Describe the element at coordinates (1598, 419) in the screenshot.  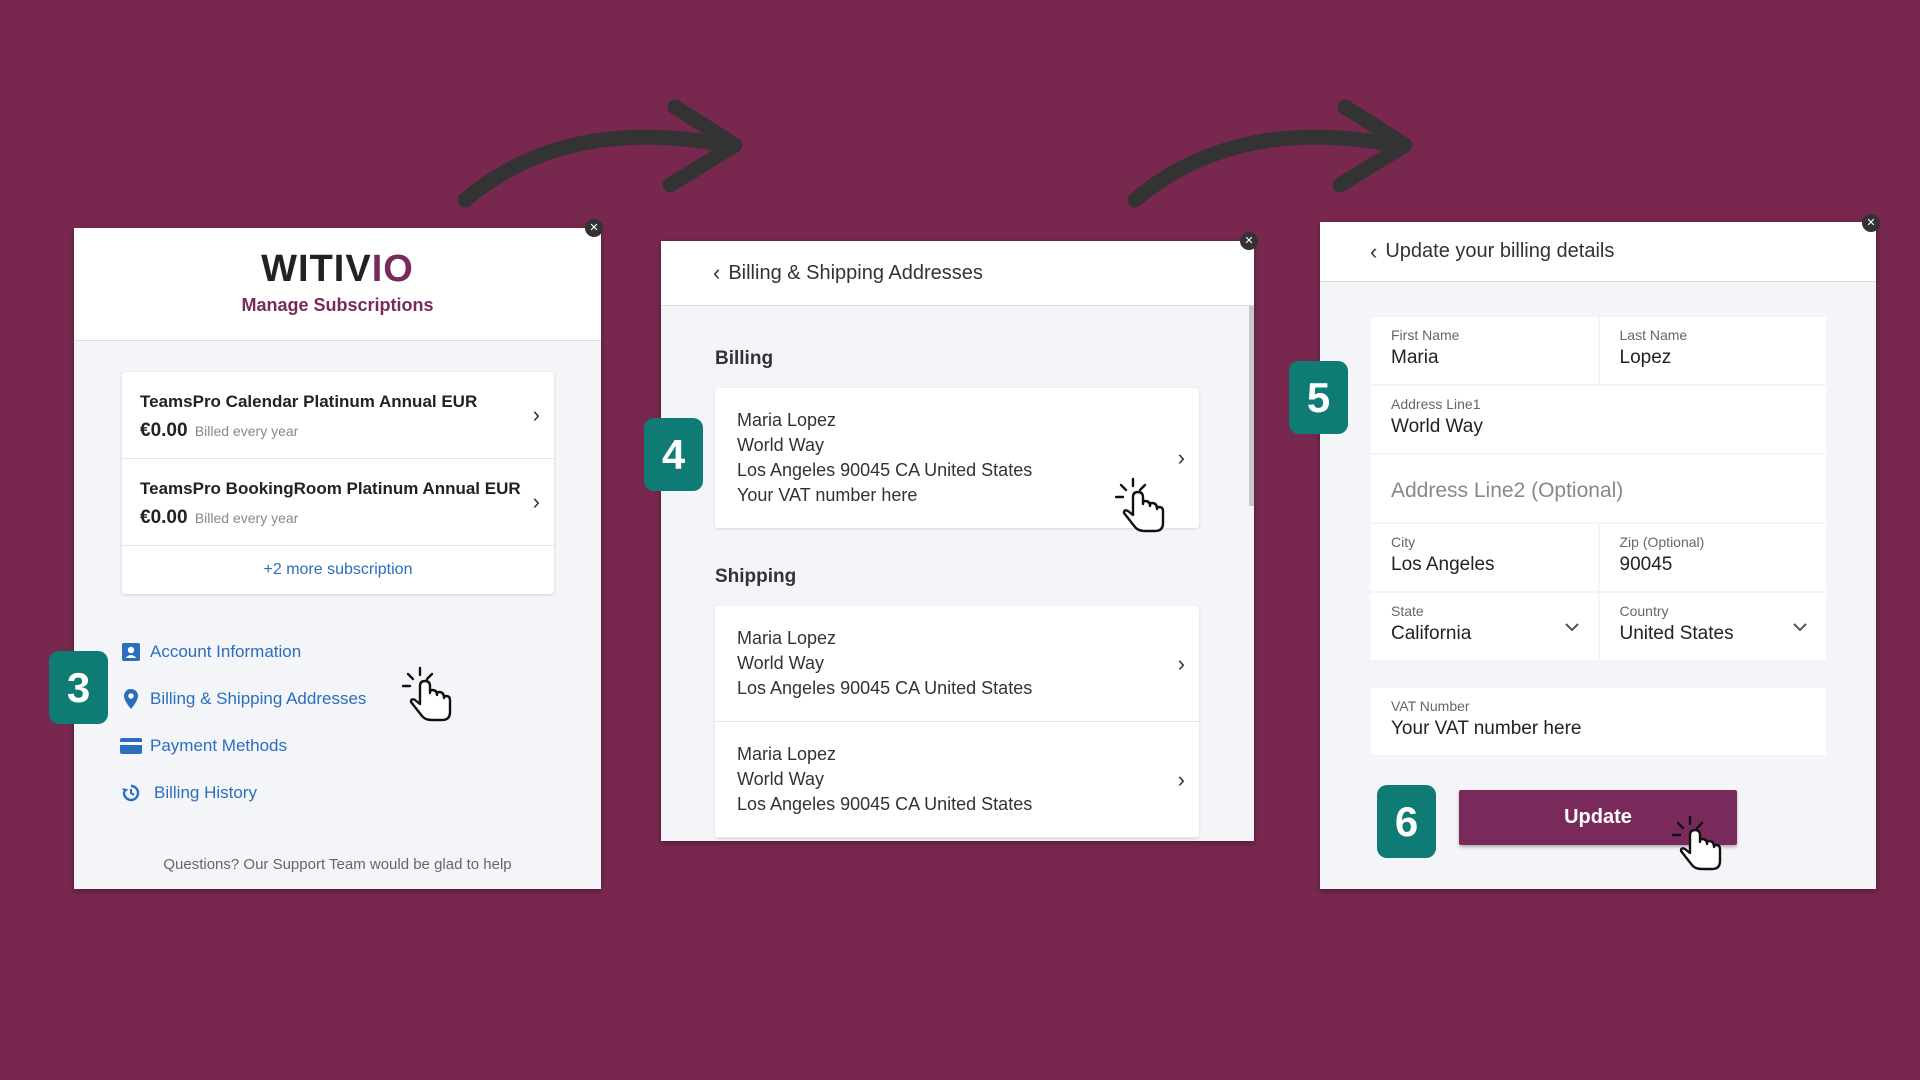
I see `address-line1-field: Address Line1 World Way` at that location.